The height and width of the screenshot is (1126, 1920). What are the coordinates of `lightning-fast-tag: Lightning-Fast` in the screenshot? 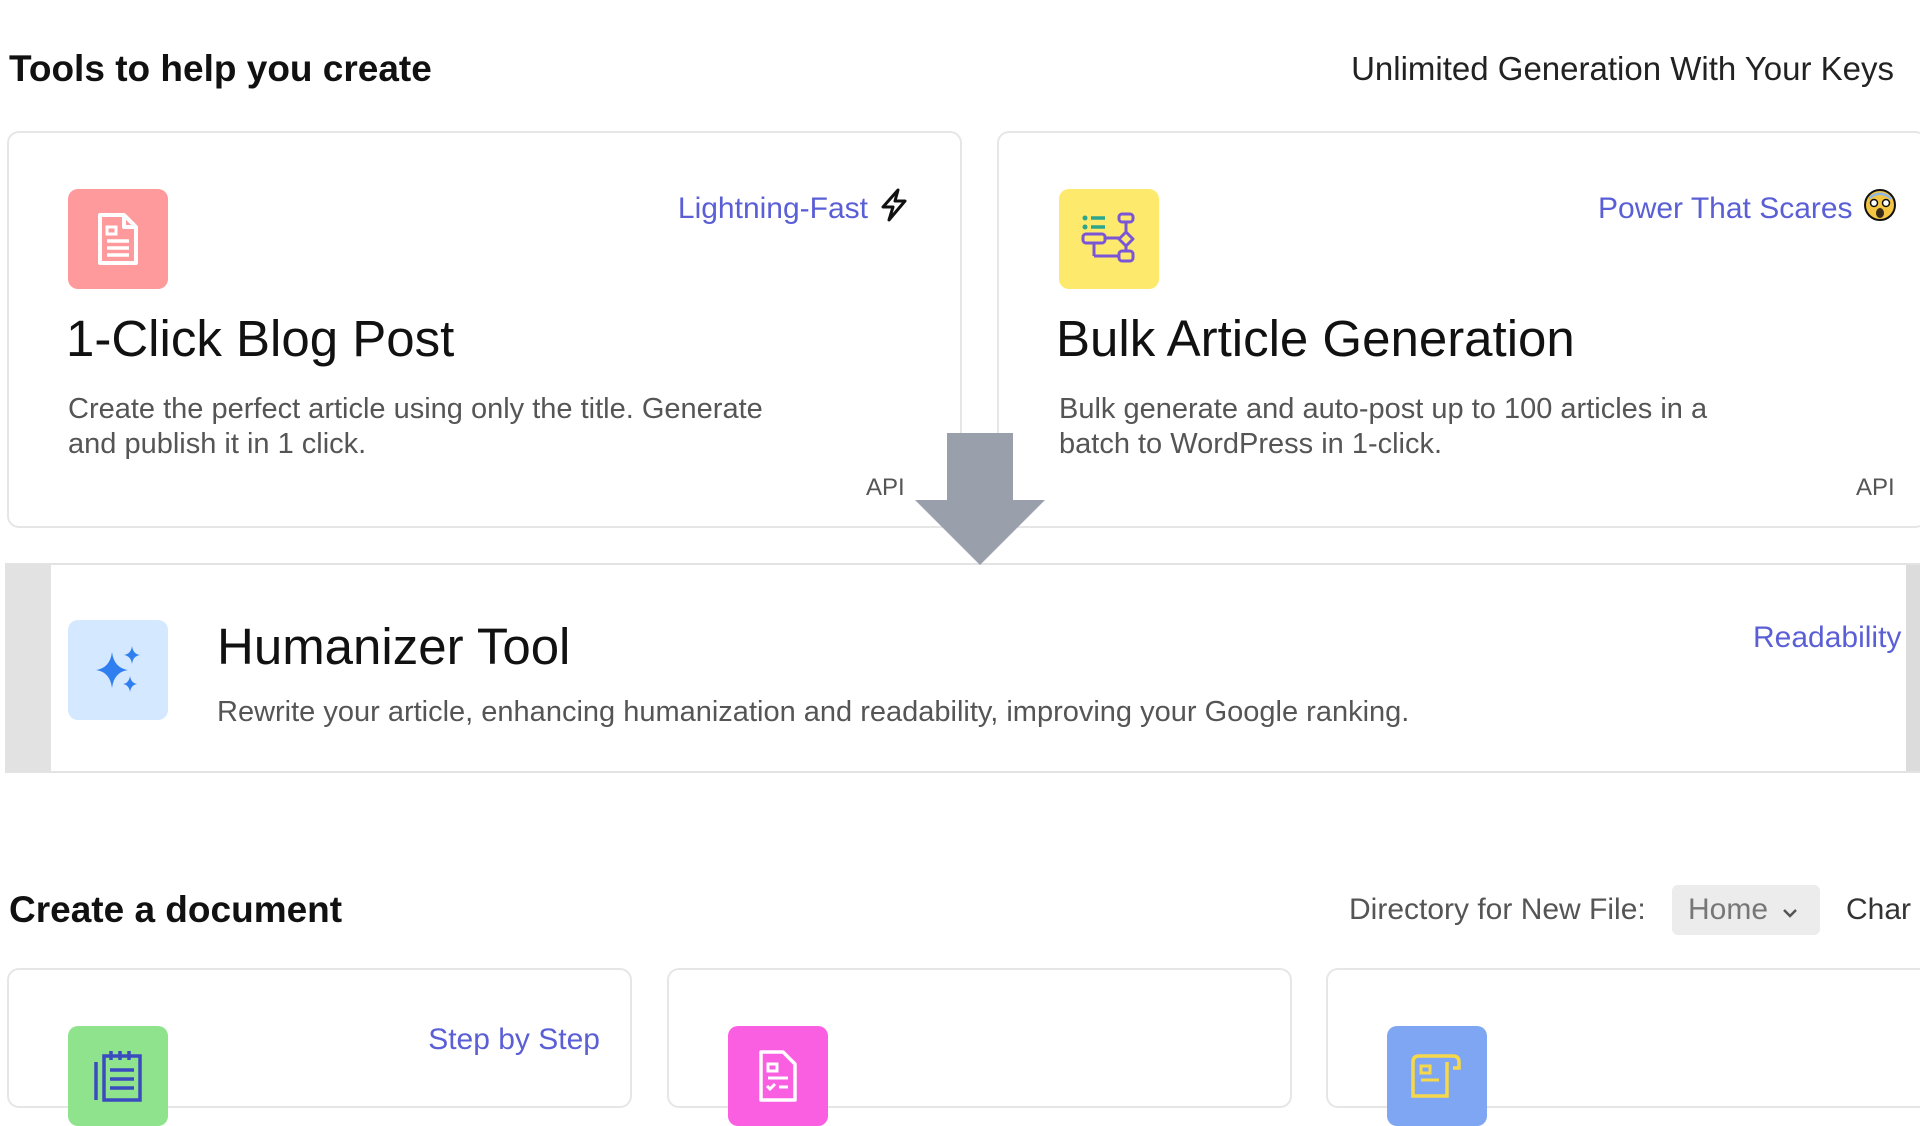 It's located at (794, 209).